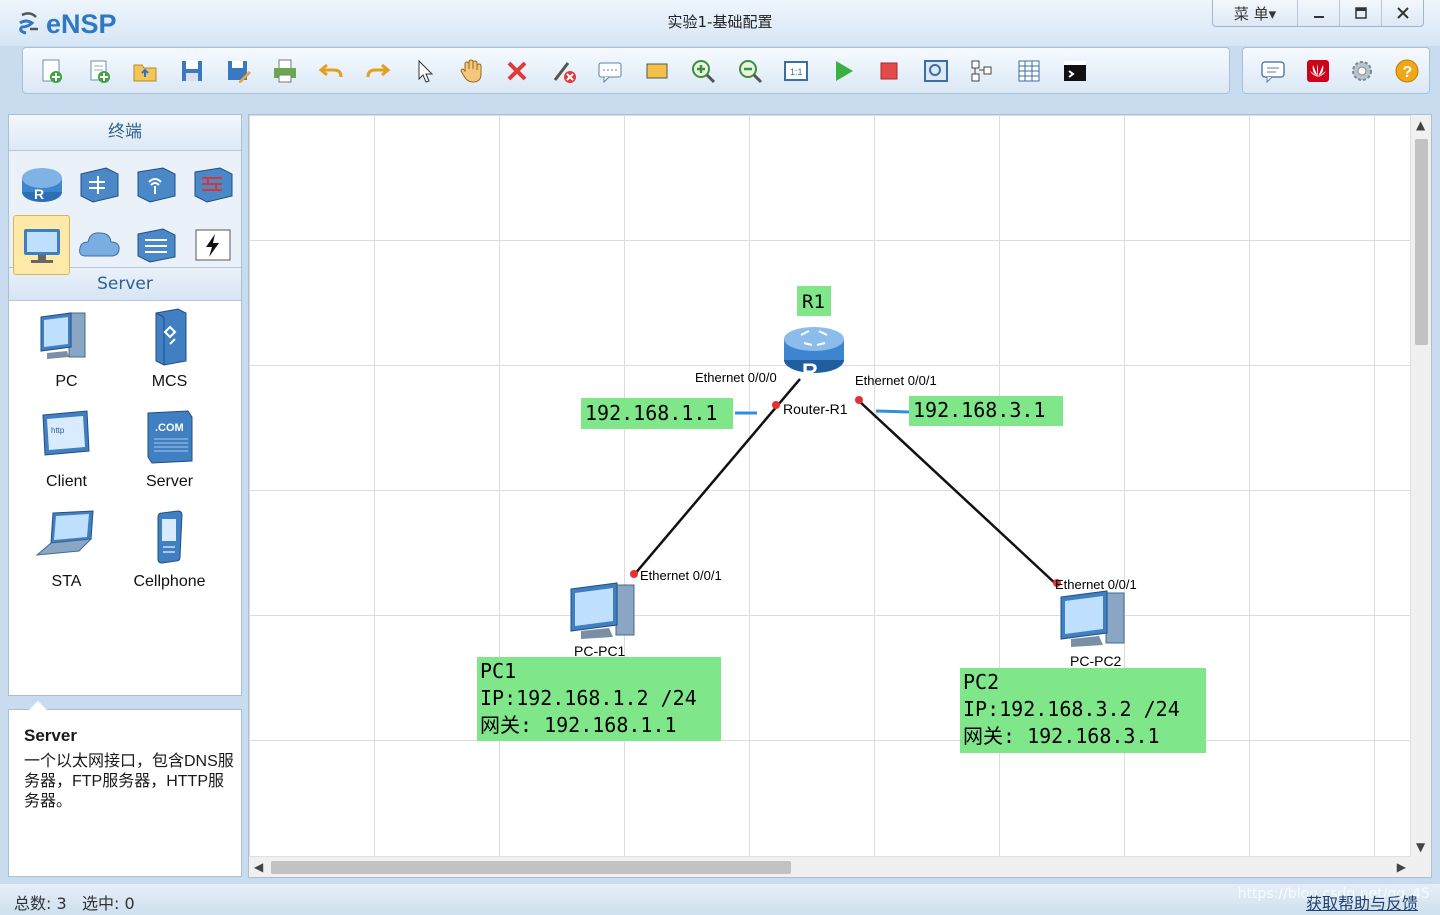 The width and height of the screenshot is (1440, 915). I want to click on link-r1-pc2, so click(958, 493).